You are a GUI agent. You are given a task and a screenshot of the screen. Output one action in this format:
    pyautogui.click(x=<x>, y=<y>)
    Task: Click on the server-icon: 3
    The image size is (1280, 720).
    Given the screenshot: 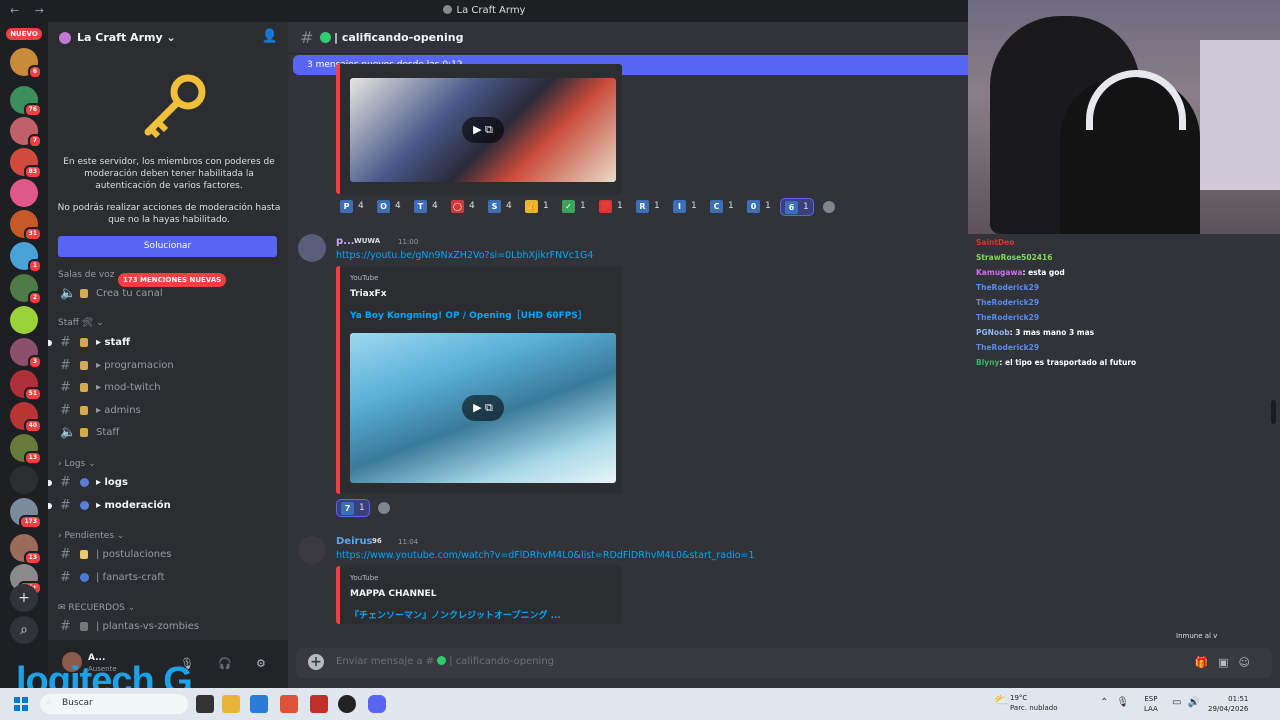 What is the action you would take?
    pyautogui.click(x=26, y=353)
    